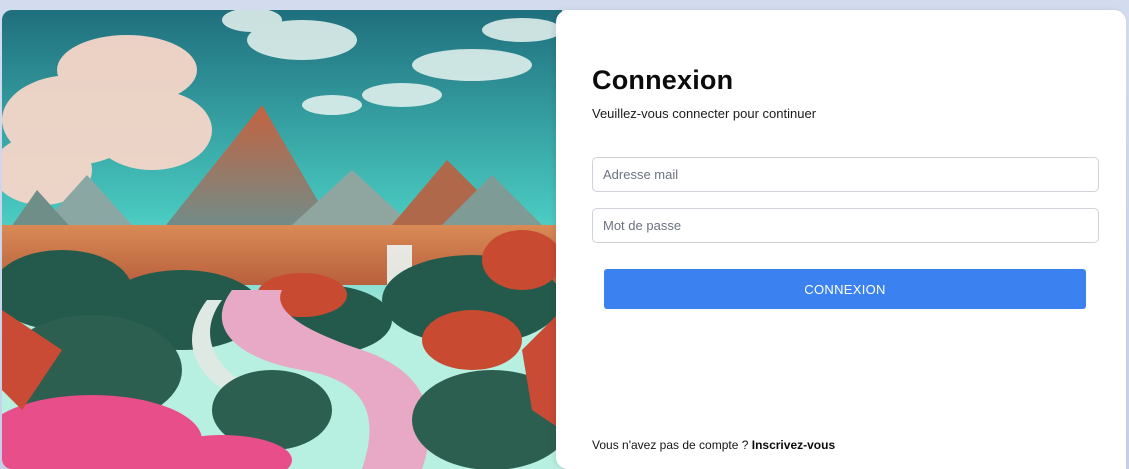 Image resolution: width=1129 pixels, height=469 pixels. What do you see at coordinates (845, 174) in the screenshot?
I see `email-field` at bounding box center [845, 174].